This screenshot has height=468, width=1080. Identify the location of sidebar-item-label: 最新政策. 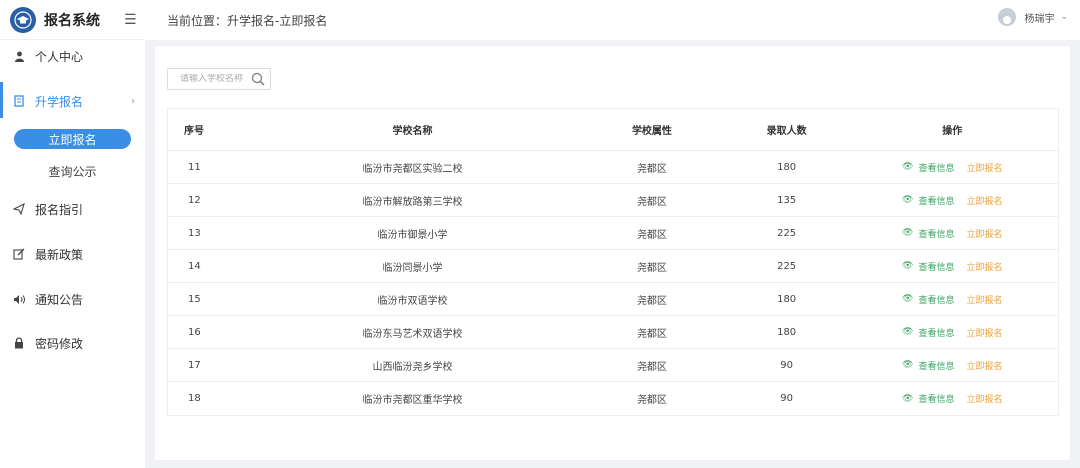
(59, 254).